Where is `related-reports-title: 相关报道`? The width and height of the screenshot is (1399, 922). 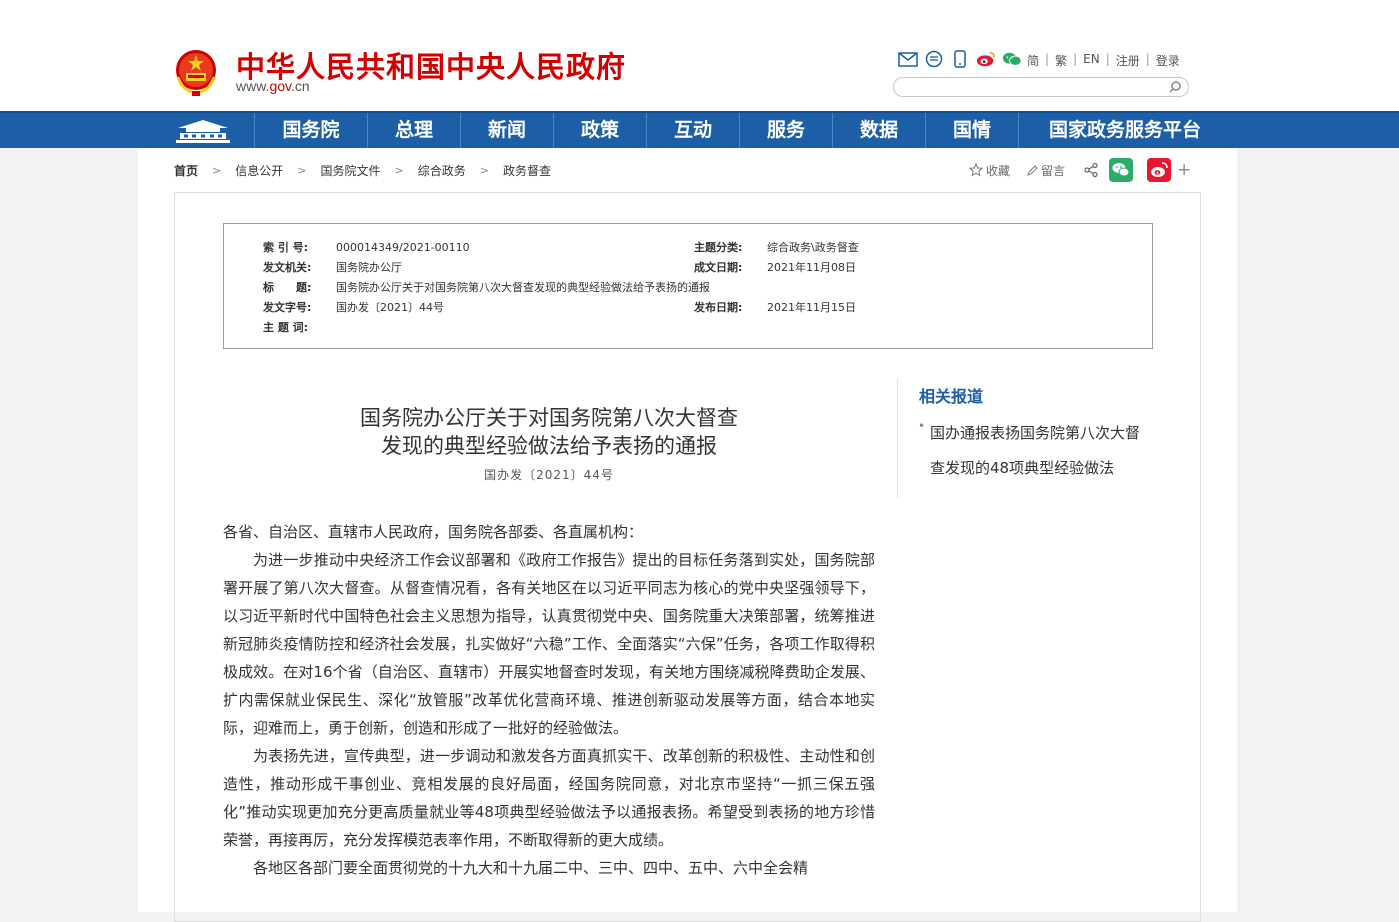 related-reports-title: 相关报道 is located at coordinates (951, 396).